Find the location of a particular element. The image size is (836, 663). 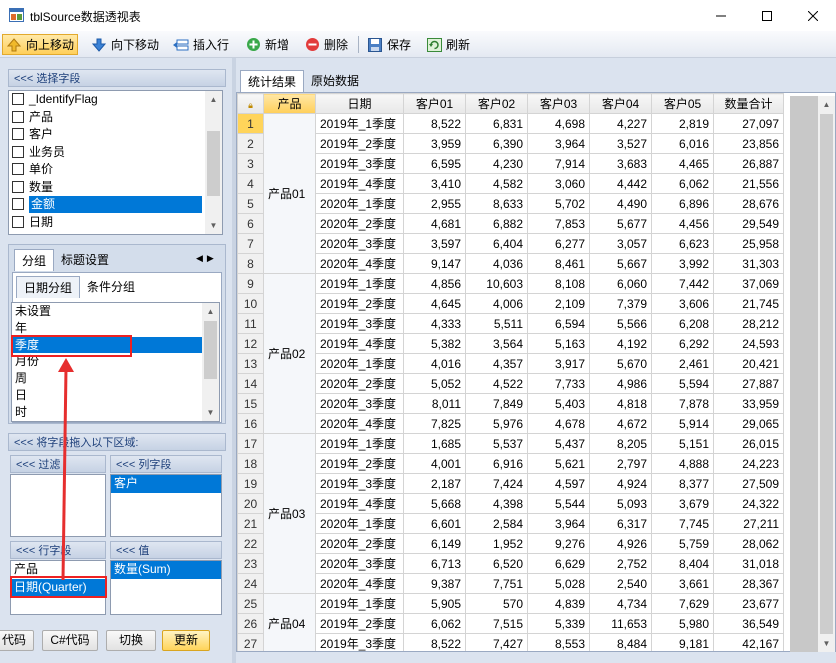

value-cell: 5,914 is located at coordinates (682, 423).